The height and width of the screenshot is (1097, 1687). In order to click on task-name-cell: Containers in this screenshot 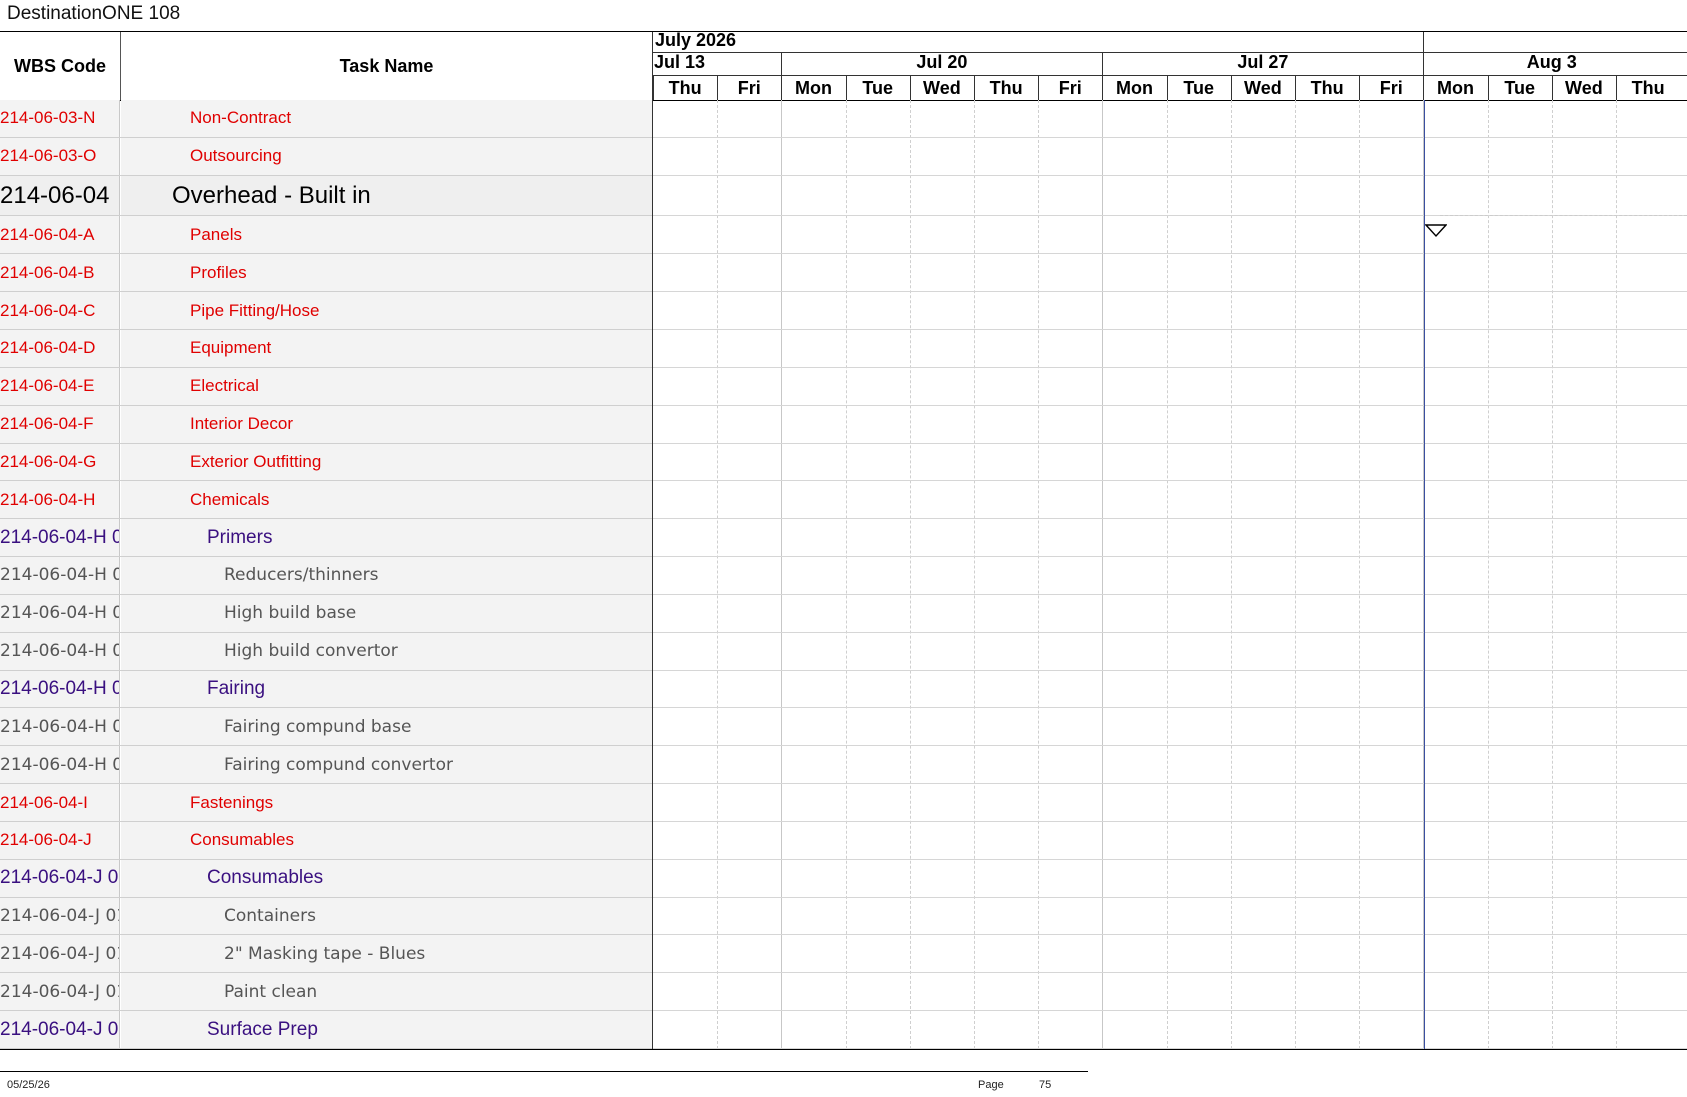, I will do `click(386, 916)`.